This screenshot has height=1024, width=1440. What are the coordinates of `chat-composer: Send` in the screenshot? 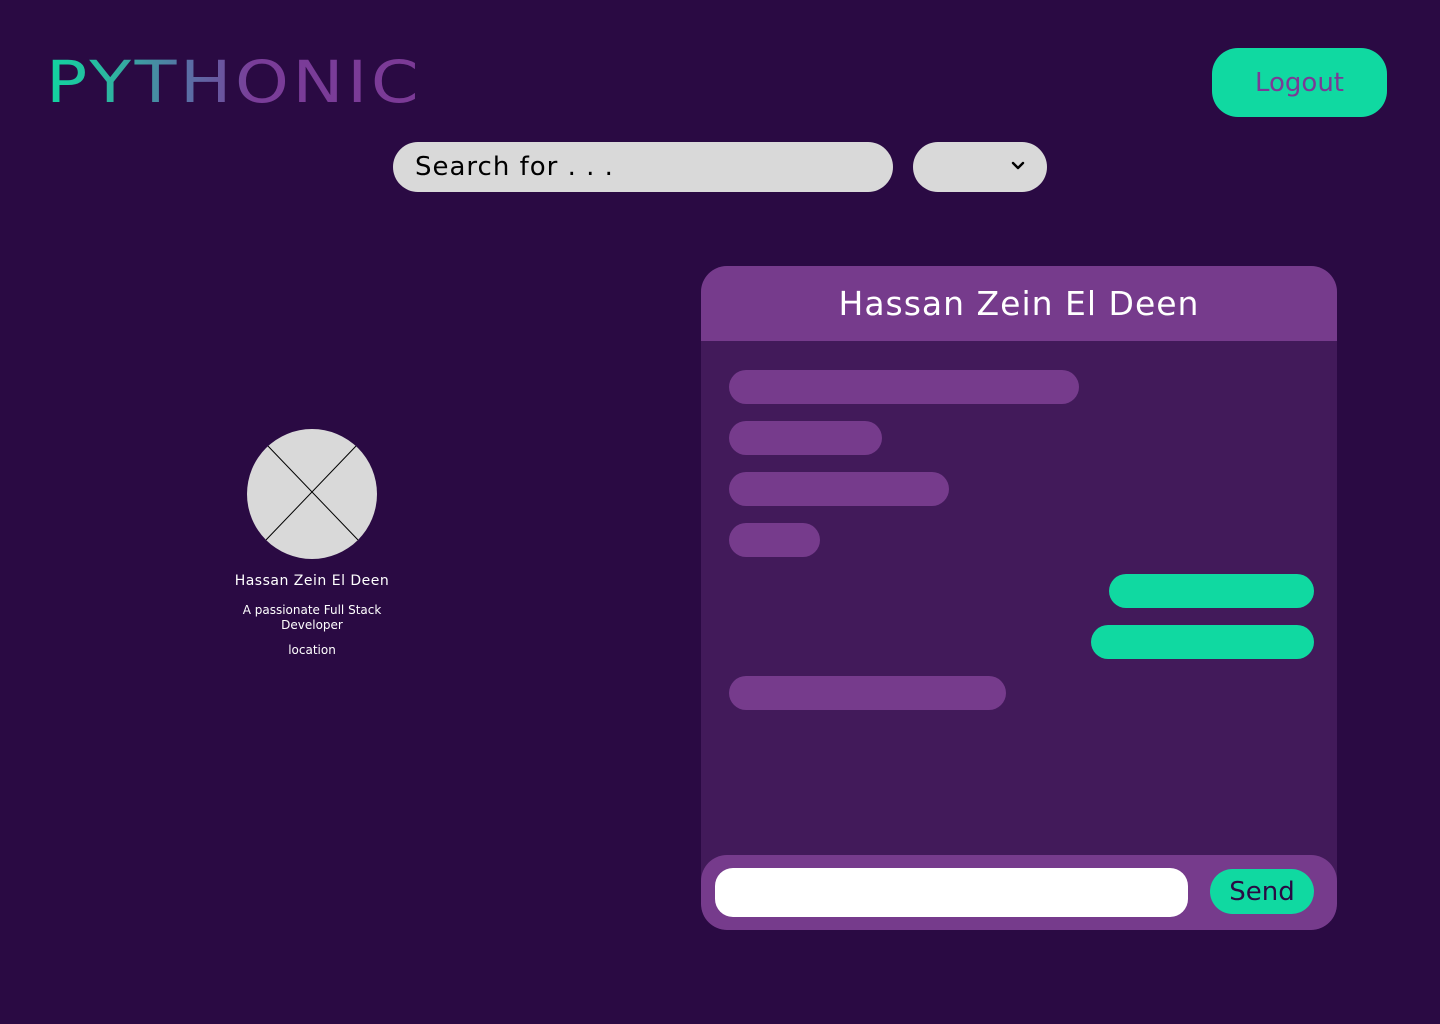 It's located at (1019, 892).